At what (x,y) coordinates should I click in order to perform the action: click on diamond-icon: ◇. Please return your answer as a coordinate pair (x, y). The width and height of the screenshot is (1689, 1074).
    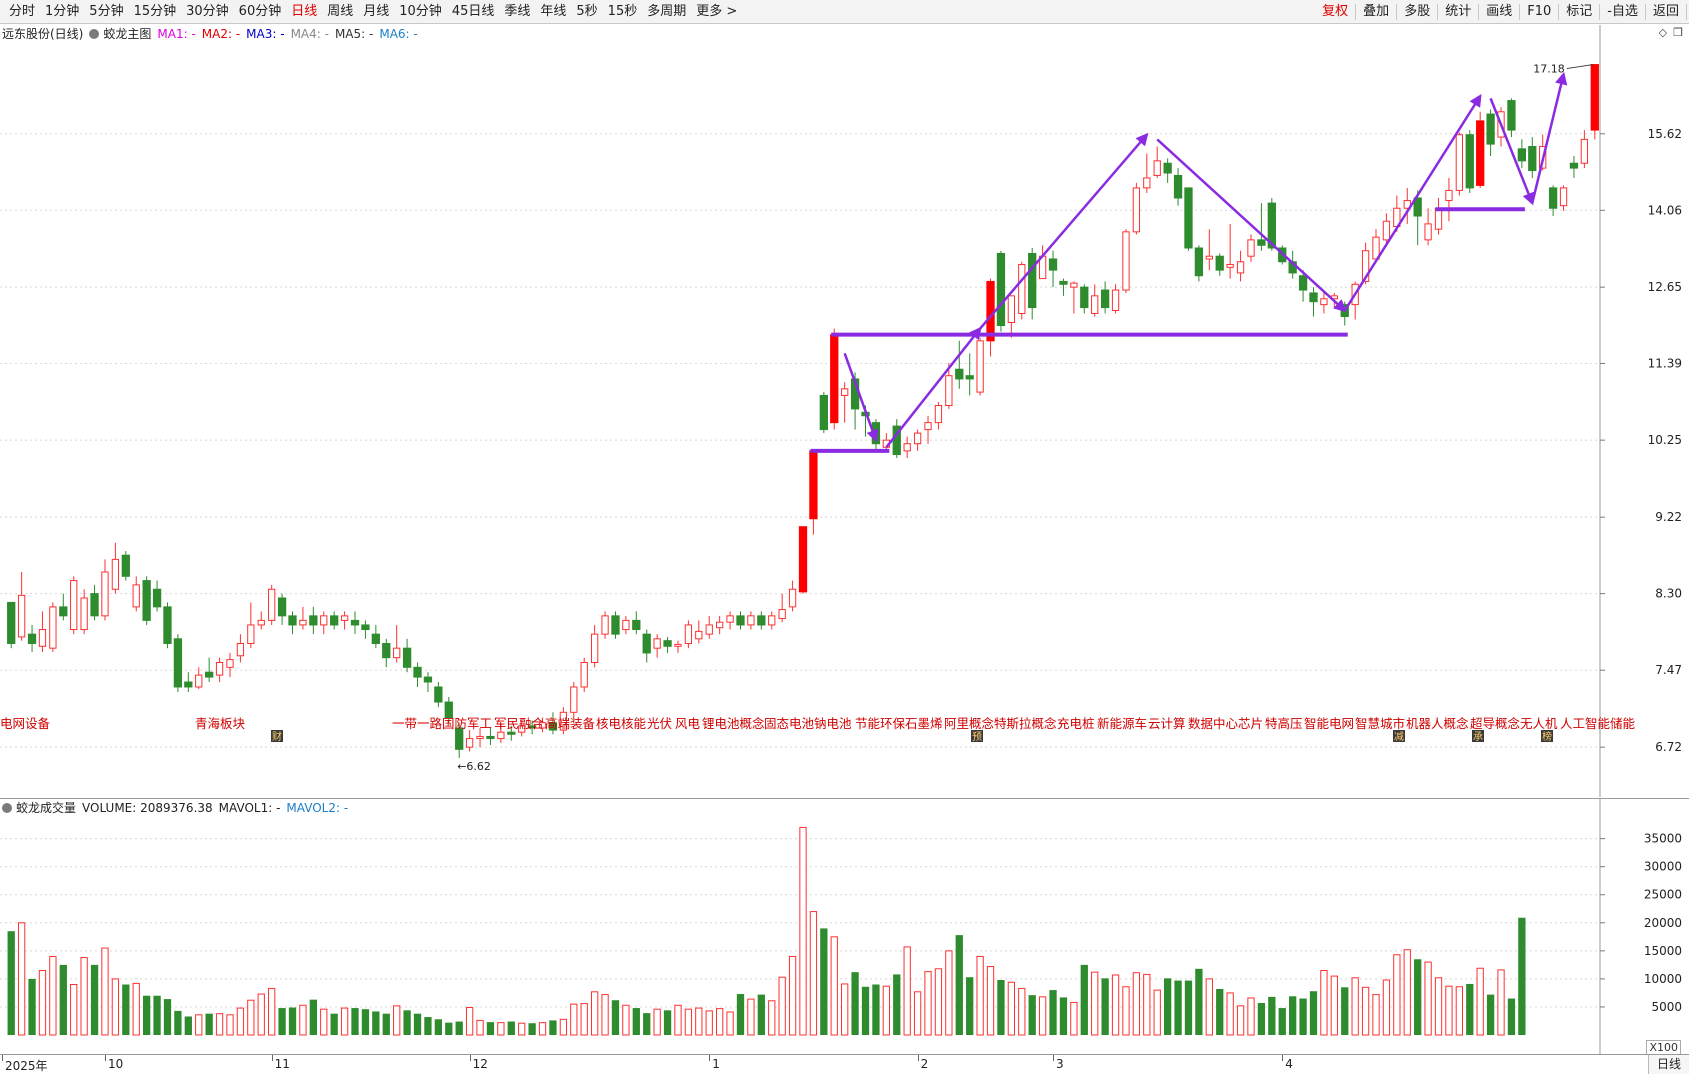
    Looking at the image, I should click on (1663, 32).